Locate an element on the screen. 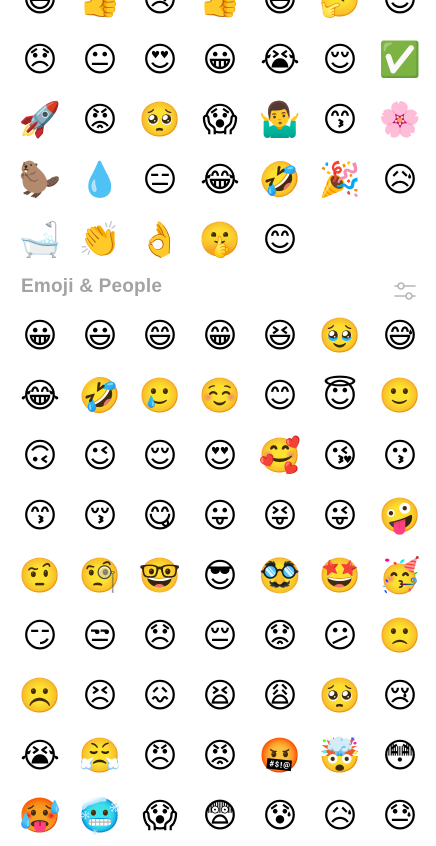  emoji-key: 🎉 is located at coordinates (340, 180).